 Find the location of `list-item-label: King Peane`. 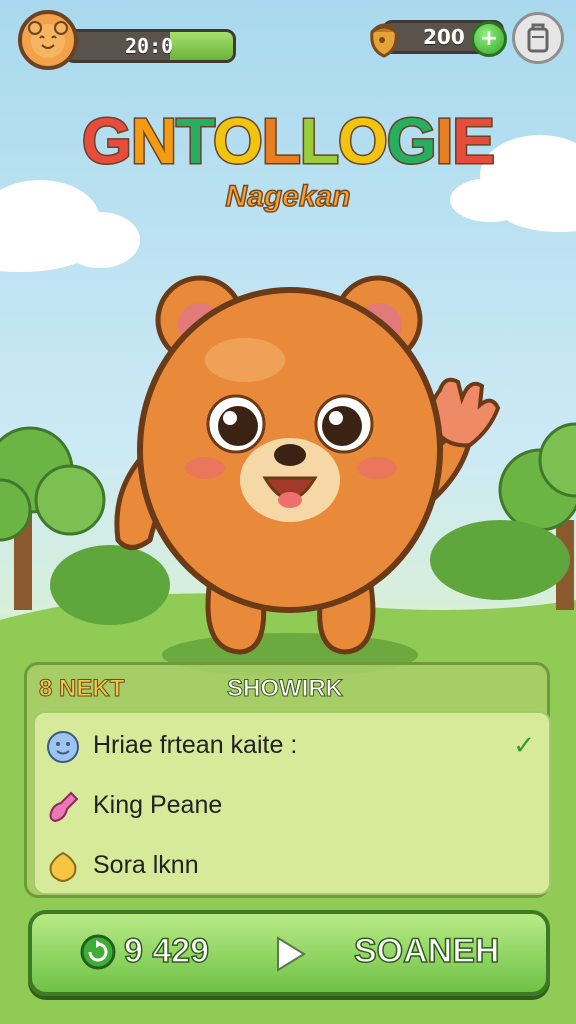

list-item-label: King Peane is located at coordinates (158, 805).